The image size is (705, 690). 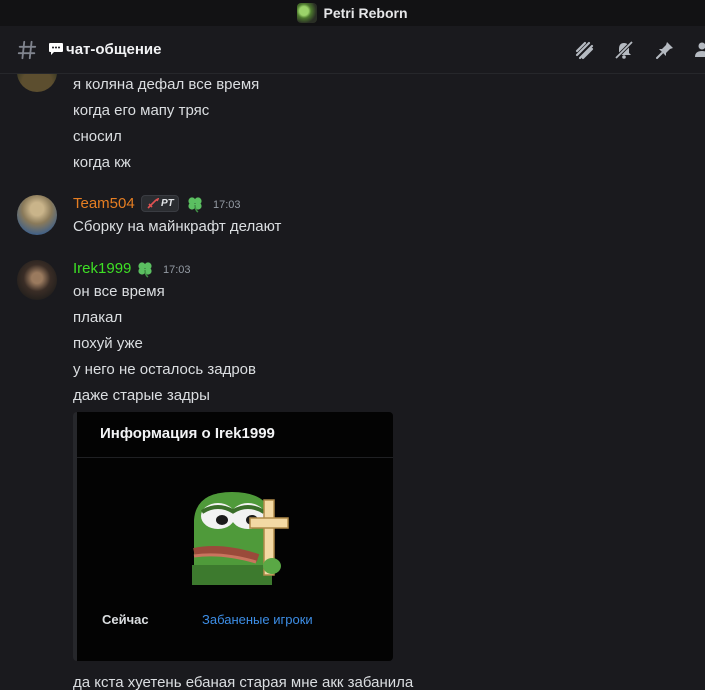 What do you see at coordinates (365, 13) in the screenshot?
I see `window-title: Petri Reborn` at bounding box center [365, 13].